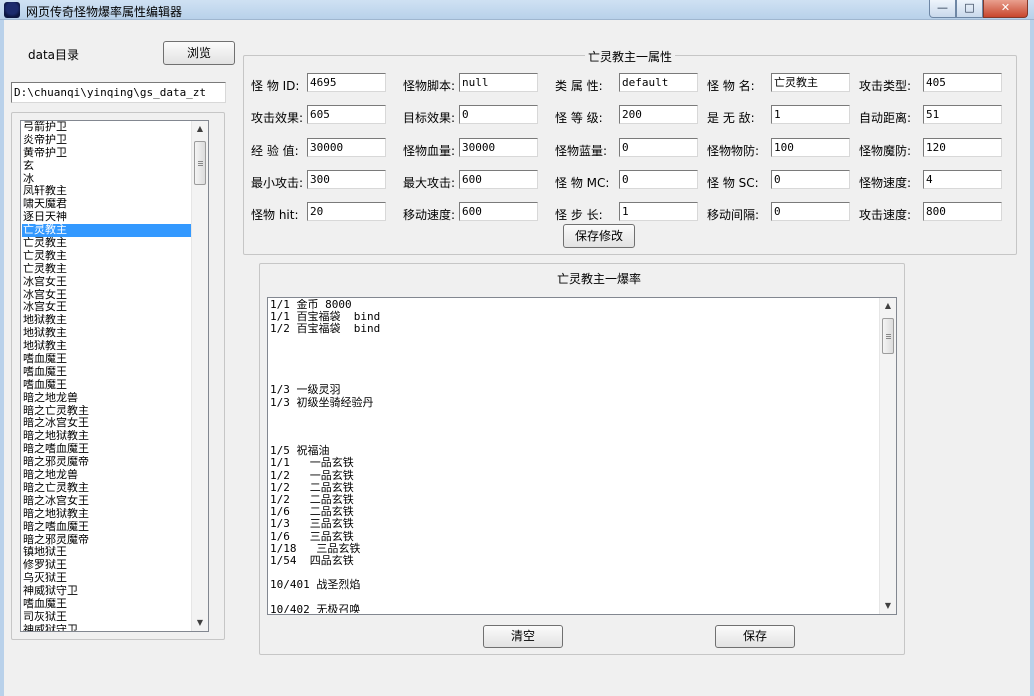 The width and height of the screenshot is (1034, 696). Describe the element at coordinates (599, 236) in the screenshot. I see `save-attributes-button: 保存修改` at that location.